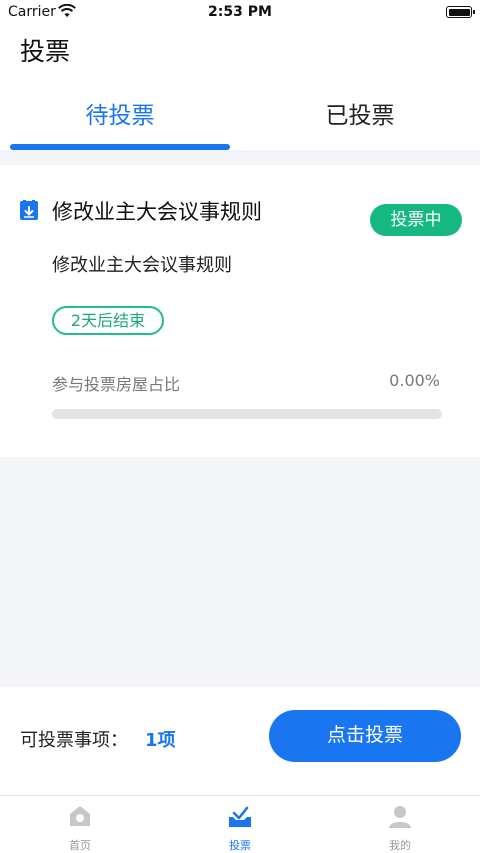 This screenshot has width=480, height=853. What do you see at coordinates (120, 147) in the screenshot?
I see `tab-indicator` at bounding box center [120, 147].